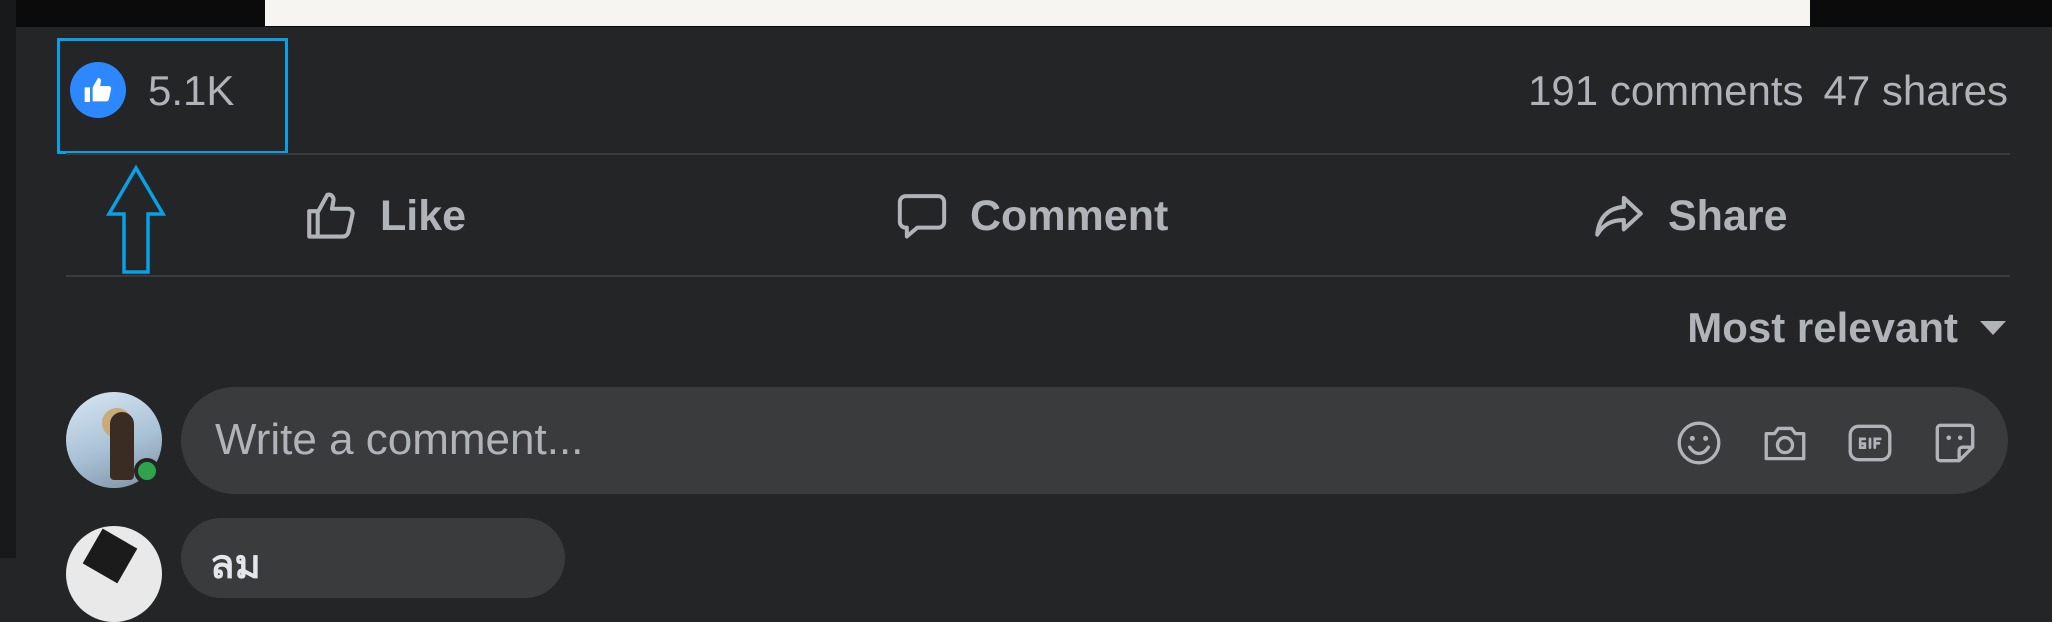 The width and height of the screenshot is (2052, 622). What do you see at coordinates (331, 215) in the screenshot?
I see `thumbs-up-icon` at bounding box center [331, 215].